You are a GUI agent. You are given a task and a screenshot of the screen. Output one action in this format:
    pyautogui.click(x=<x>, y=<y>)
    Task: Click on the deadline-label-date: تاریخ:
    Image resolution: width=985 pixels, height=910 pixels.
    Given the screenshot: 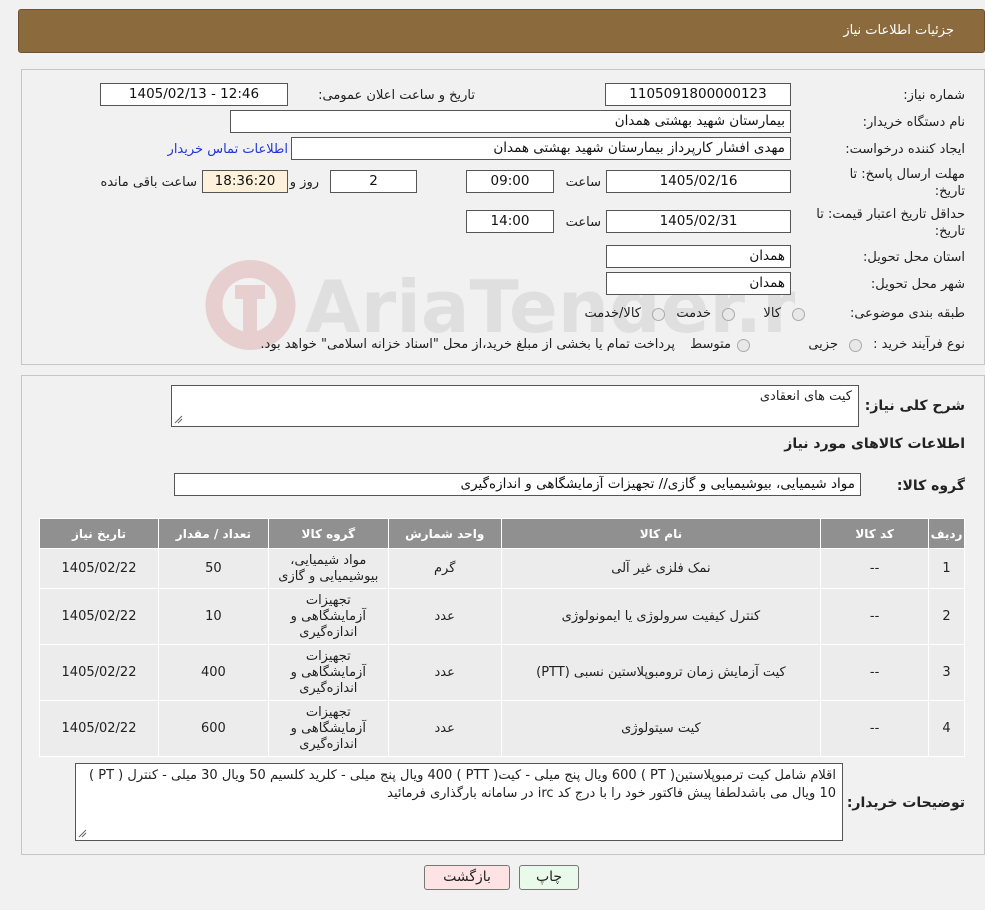 What is the action you would take?
    pyautogui.click(x=949, y=191)
    